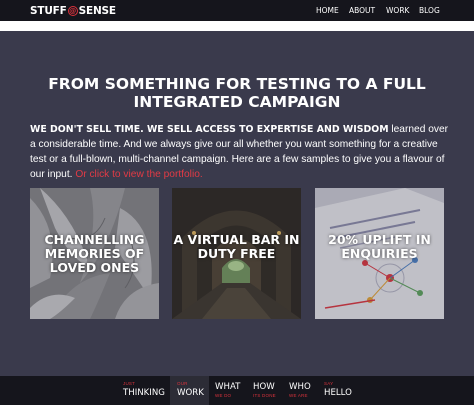 Image resolution: width=474 pixels, height=405 pixels. I want to click on bottom-nav-label: HOW, so click(264, 387).